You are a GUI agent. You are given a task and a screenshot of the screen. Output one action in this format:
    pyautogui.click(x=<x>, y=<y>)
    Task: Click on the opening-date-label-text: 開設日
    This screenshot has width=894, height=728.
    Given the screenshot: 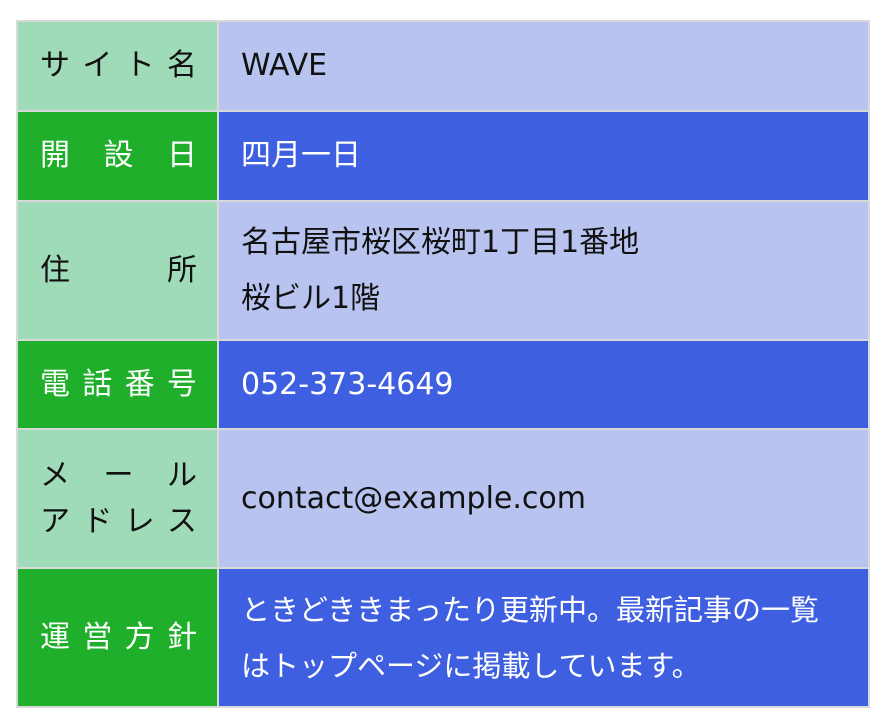 What is the action you would take?
    pyautogui.click(x=118, y=155)
    